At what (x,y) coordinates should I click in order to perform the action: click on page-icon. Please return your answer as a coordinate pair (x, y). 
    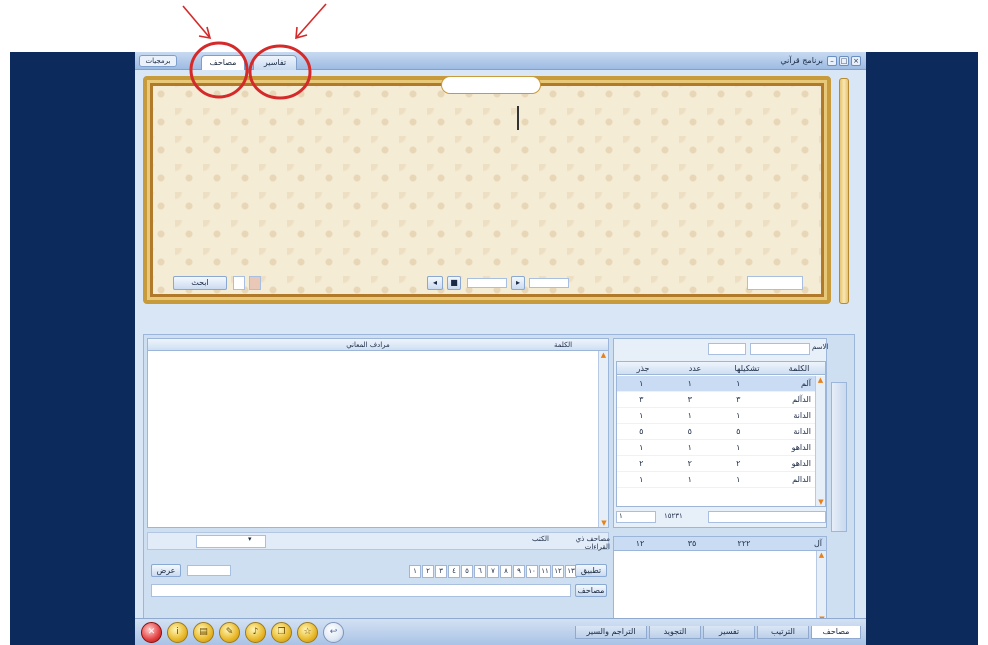
    Looking at the image, I should click on (239, 283).